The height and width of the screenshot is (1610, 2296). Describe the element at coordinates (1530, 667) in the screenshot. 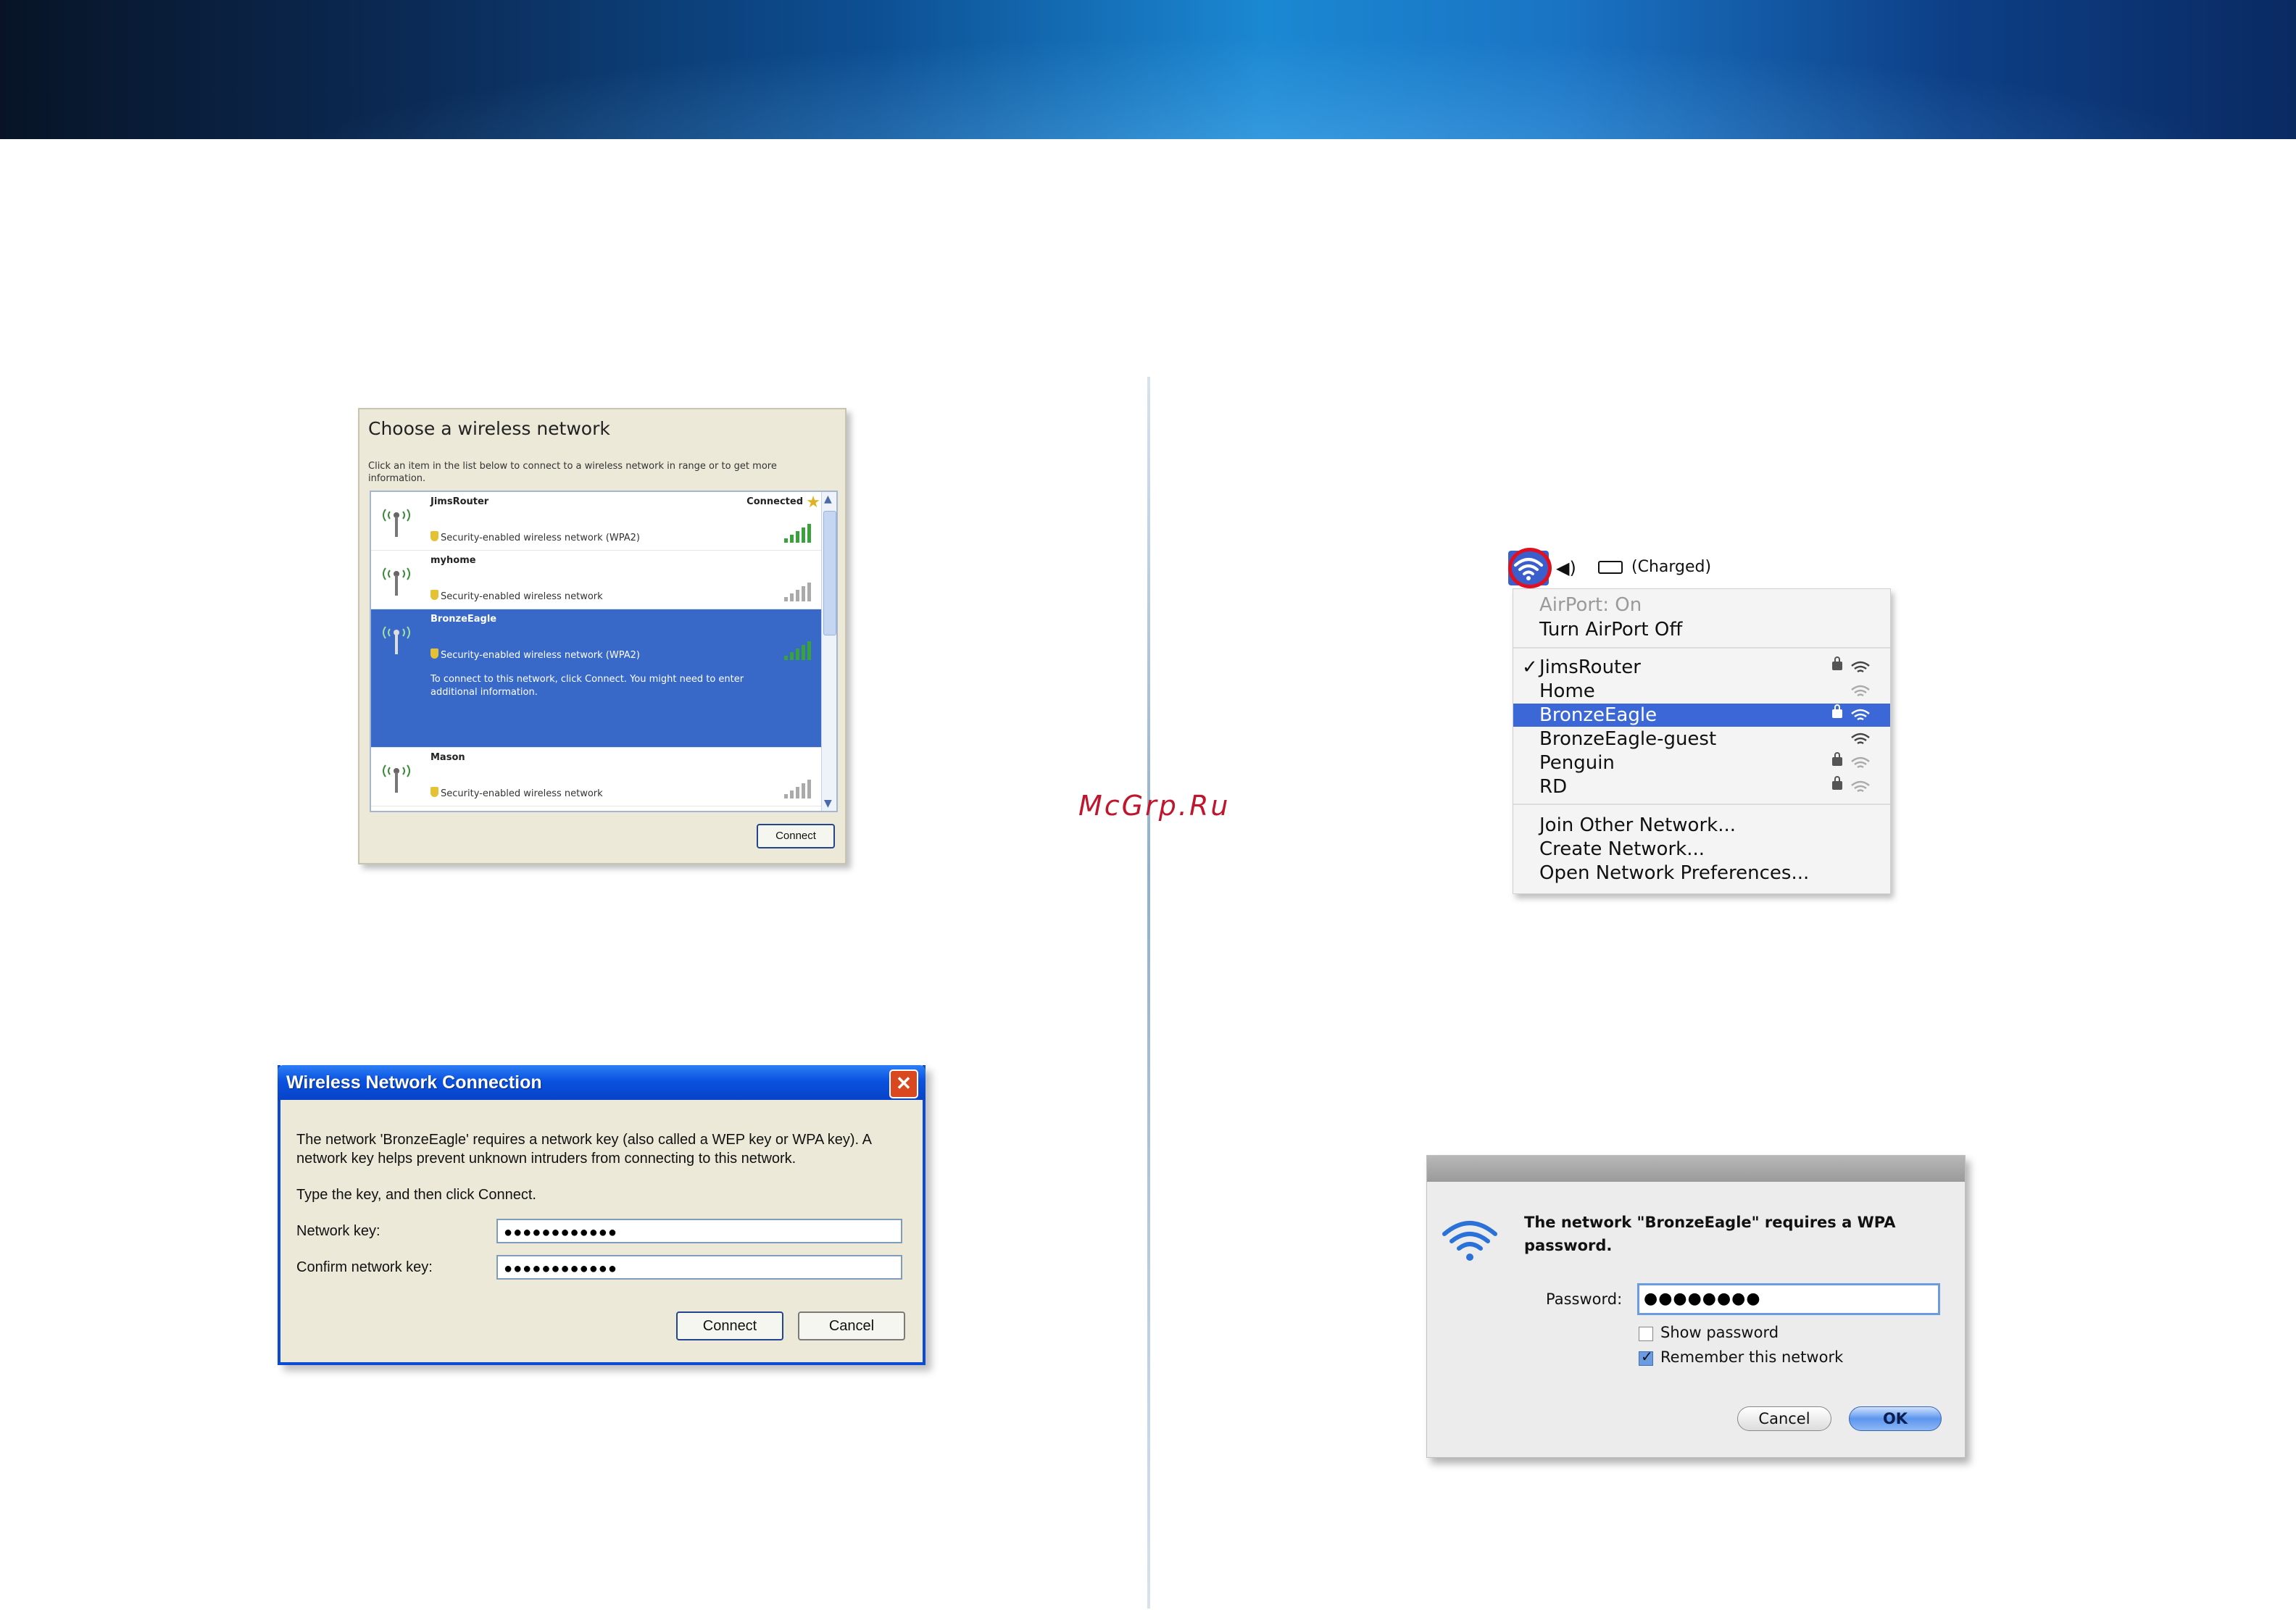

I see `checkmark-icon: ✓` at that location.